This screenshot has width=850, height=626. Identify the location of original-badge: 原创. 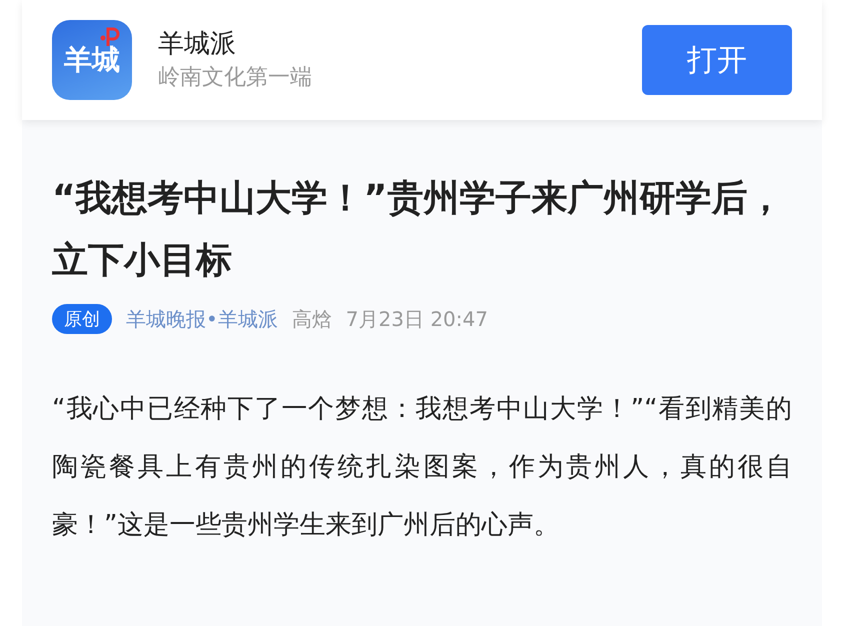
(82, 319).